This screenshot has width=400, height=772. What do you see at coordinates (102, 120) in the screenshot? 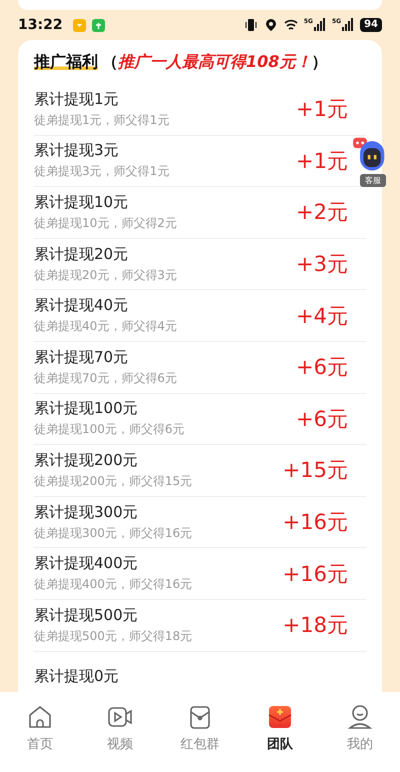
I see `reward-detail: 徒弟提现1元，师父得1元` at bounding box center [102, 120].